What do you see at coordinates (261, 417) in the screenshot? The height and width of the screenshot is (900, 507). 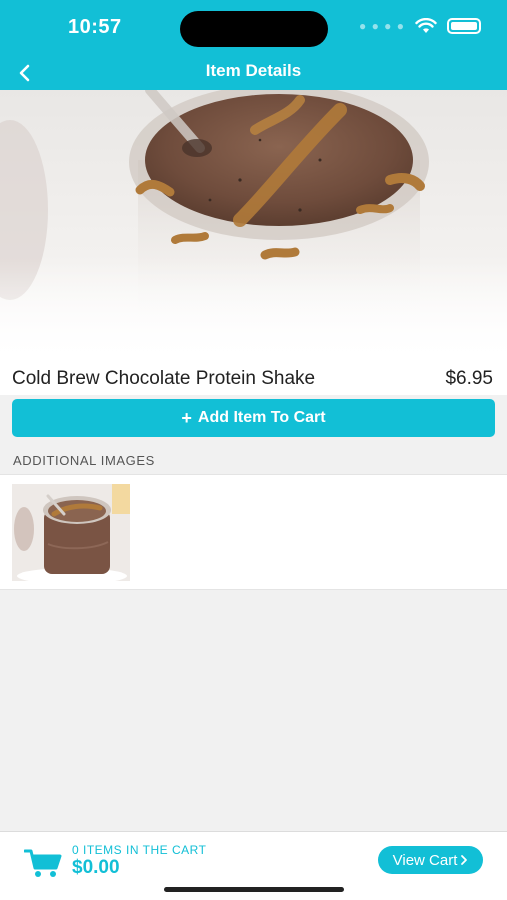 I see `add-to-cart-label: Add Item To Cart` at bounding box center [261, 417].